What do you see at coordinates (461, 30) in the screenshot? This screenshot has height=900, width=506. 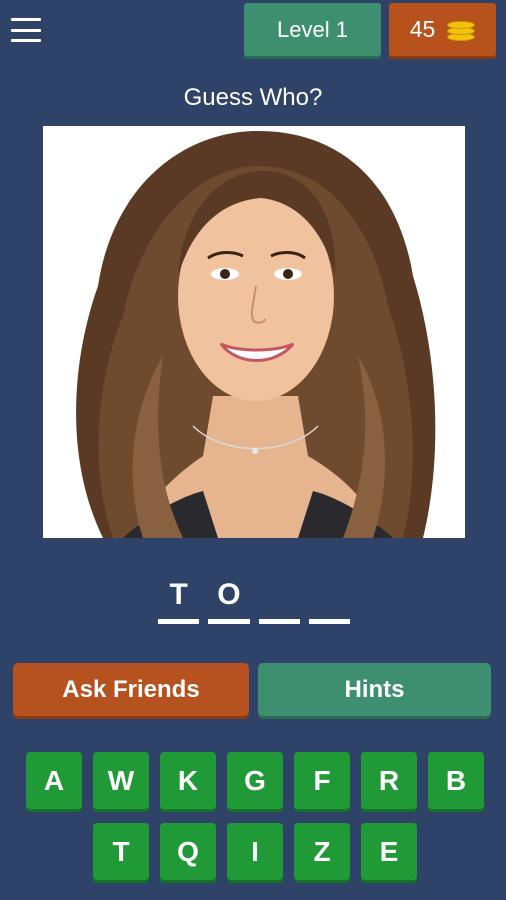 I see `coin-stack-icon` at bounding box center [461, 30].